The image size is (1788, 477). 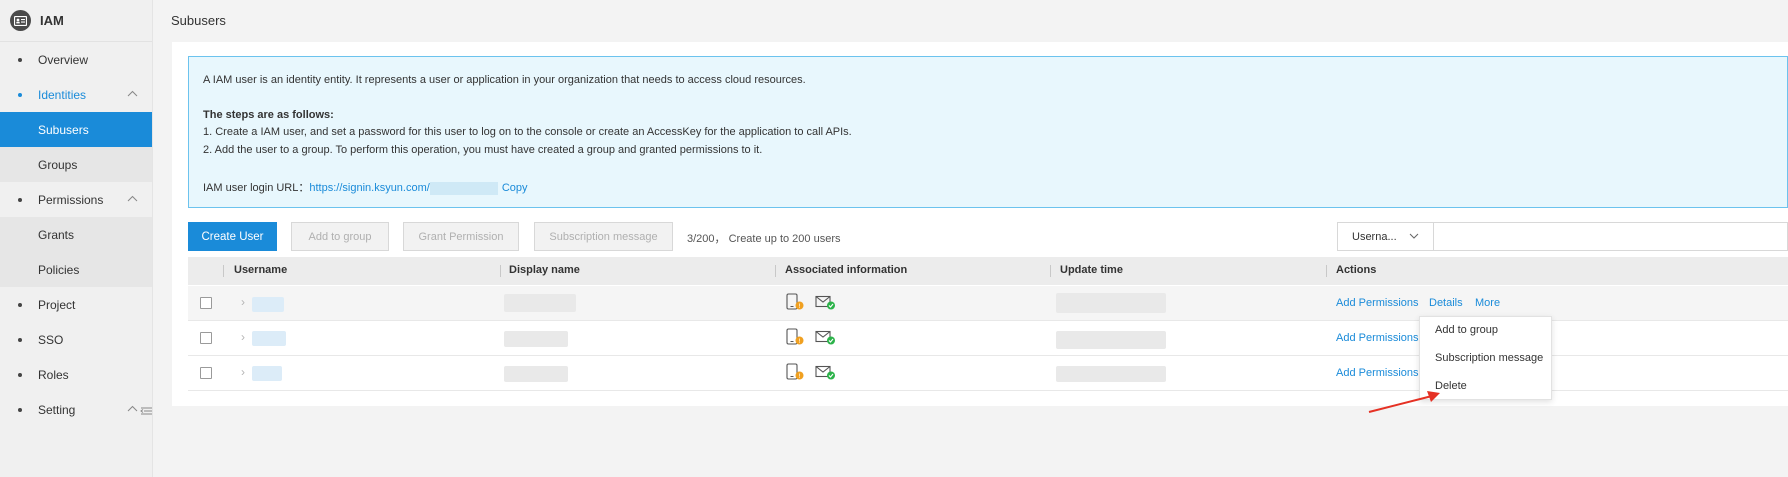 What do you see at coordinates (51, 339) in the screenshot?
I see `sidebar-item-label: SSO` at bounding box center [51, 339].